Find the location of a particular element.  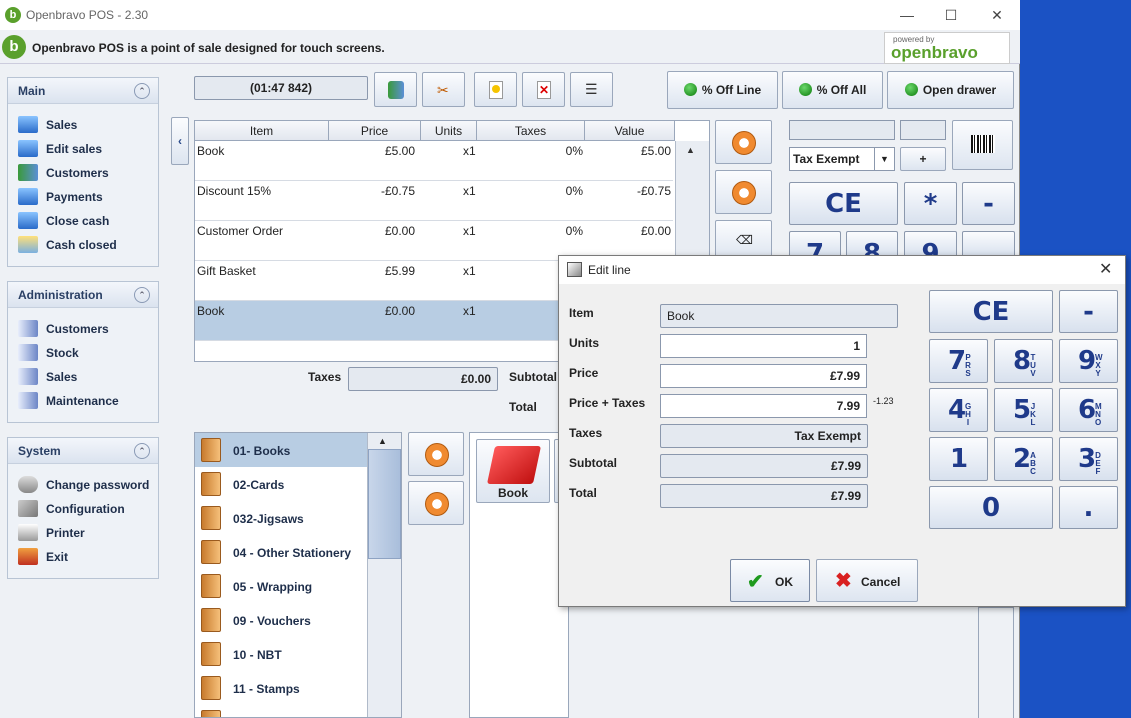

dialog-key-7: 7 PRS is located at coordinates (958, 361).